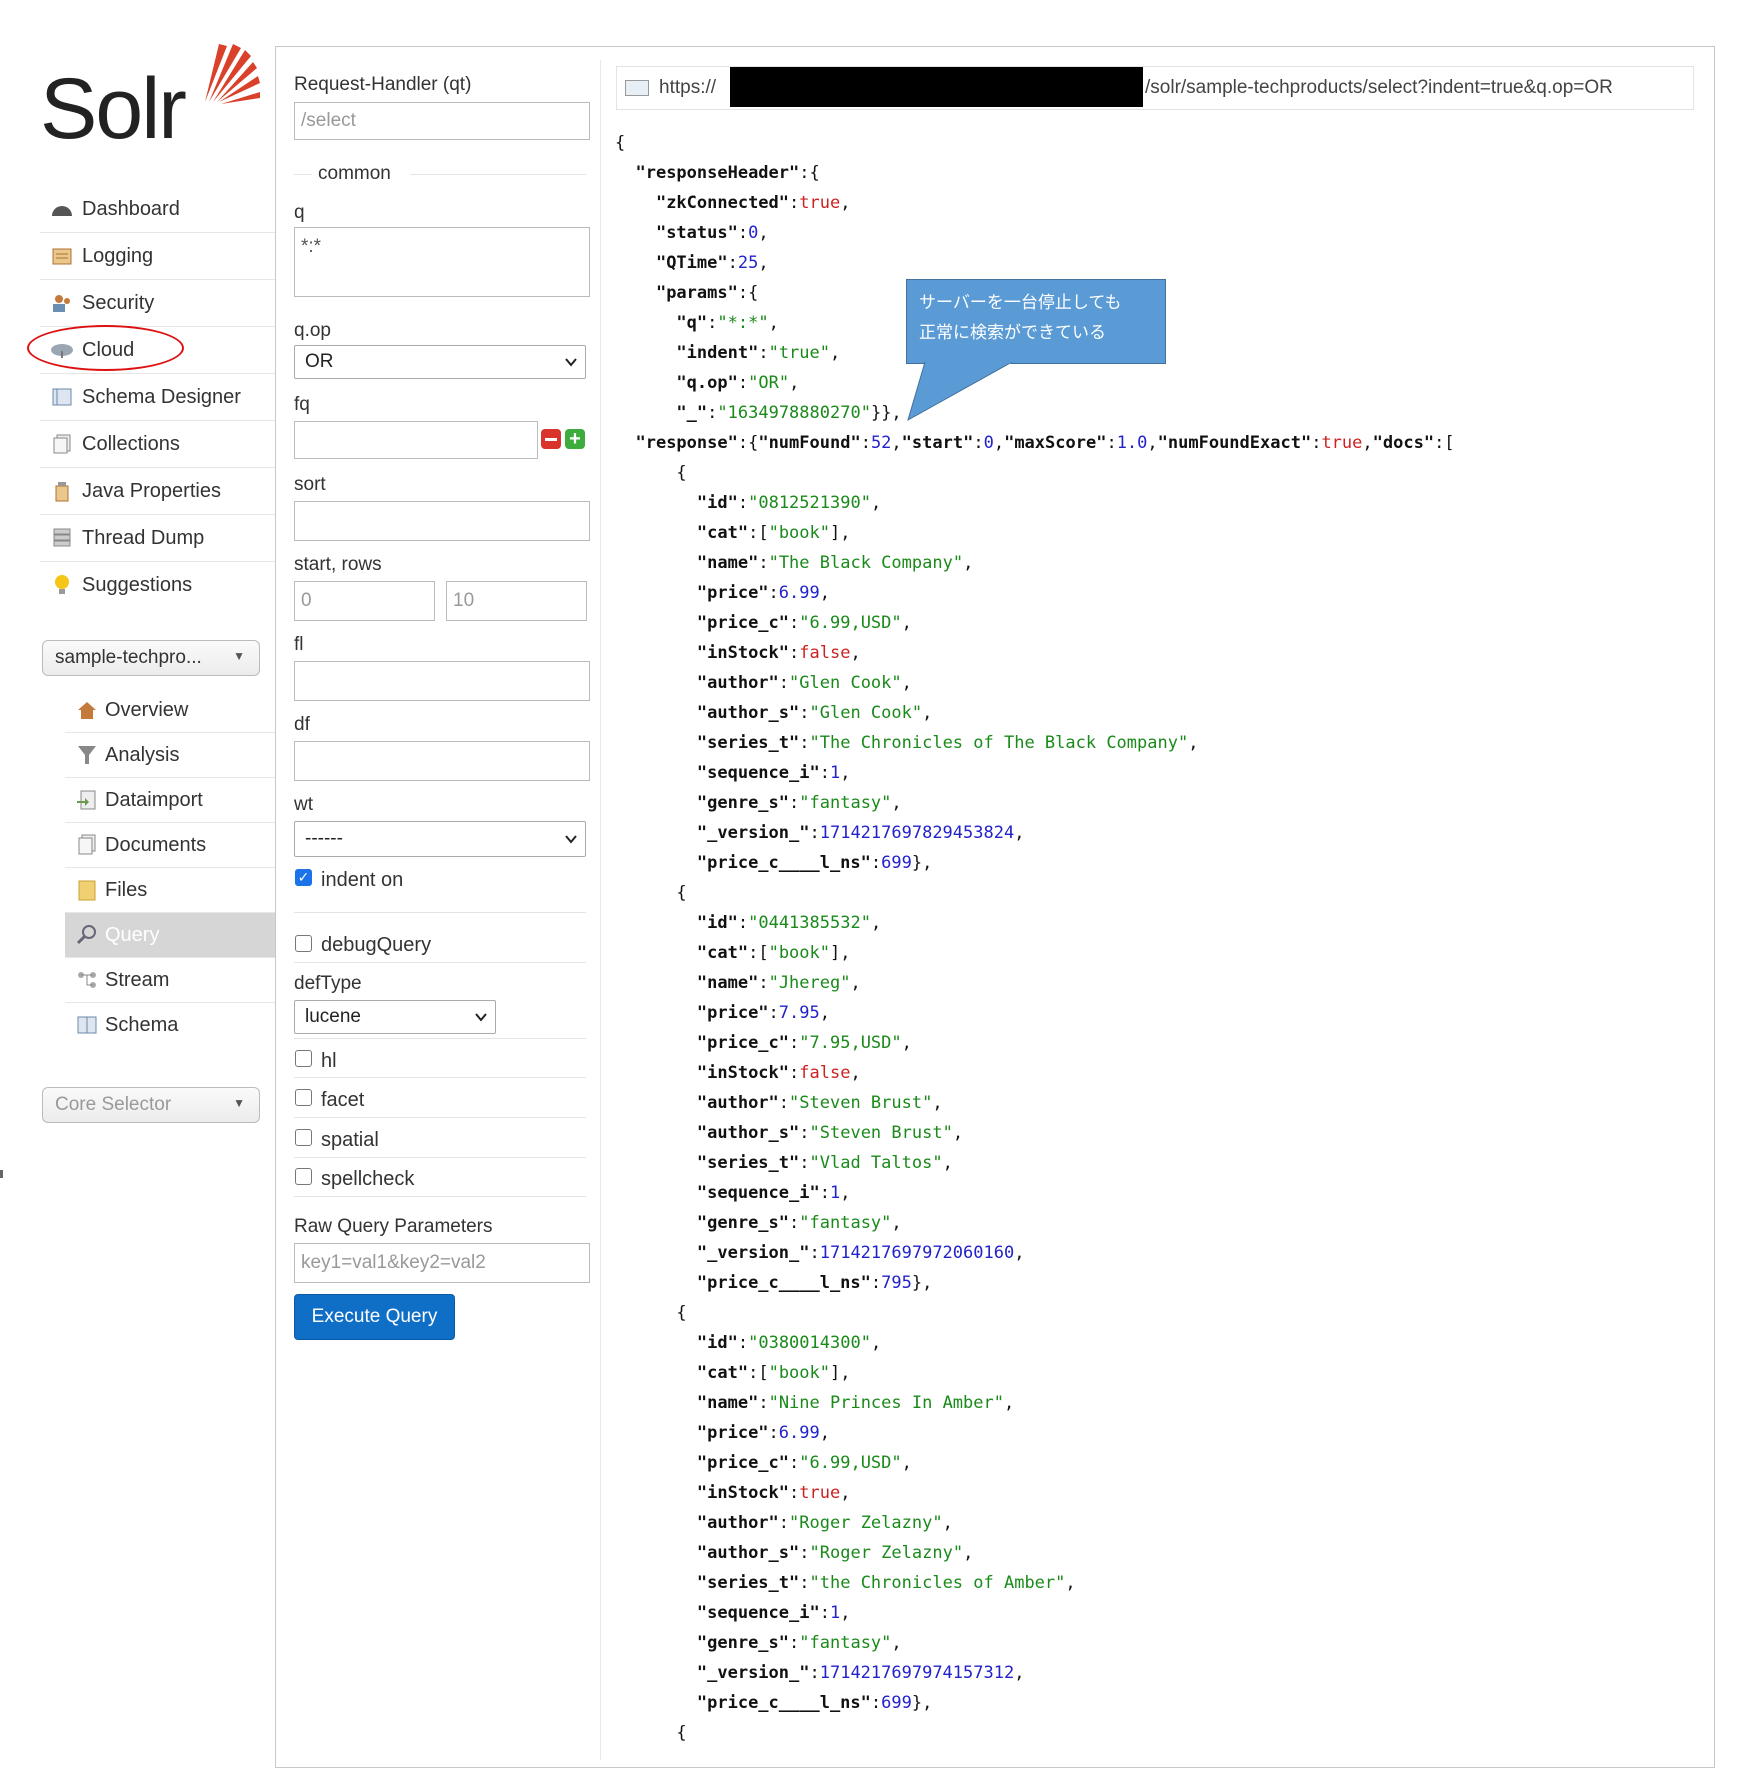  Describe the element at coordinates (814, 863) in the screenshot. I see `json-line: "price_c____l_ns":699},` at that location.